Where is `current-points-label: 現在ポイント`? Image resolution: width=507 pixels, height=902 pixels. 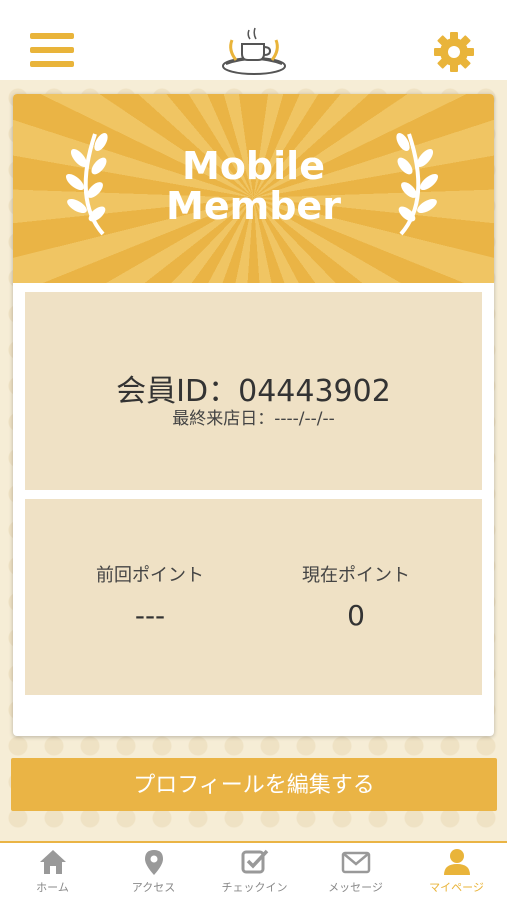 current-points-label: 現在ポイント is located at coordinates (356, 575).